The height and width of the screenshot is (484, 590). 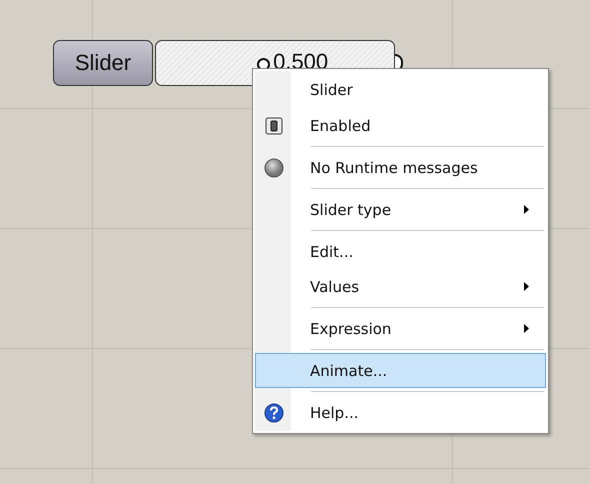 What do you see at coordinates (400, 286) in the screenshot?
I see `menu-item: Values` at bounding box center [400, 286].